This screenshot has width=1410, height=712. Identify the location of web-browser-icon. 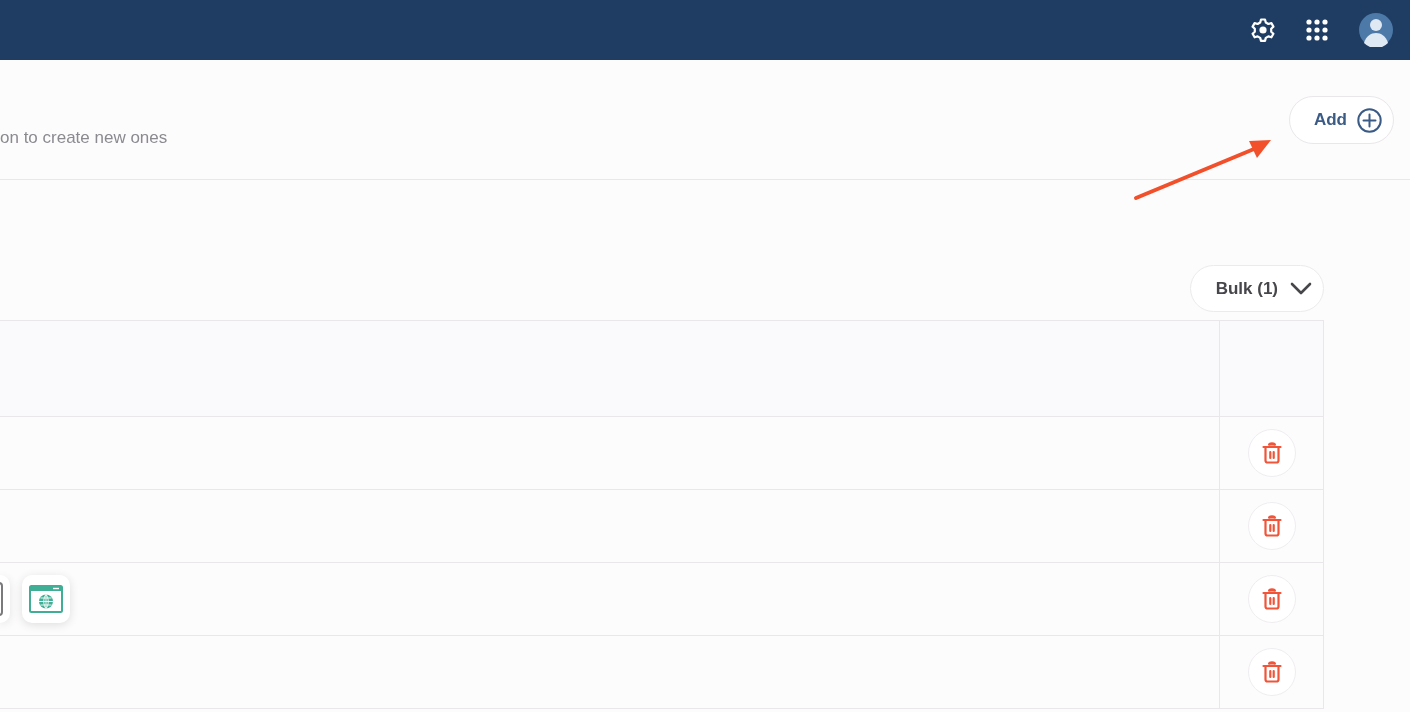
(46, 599).